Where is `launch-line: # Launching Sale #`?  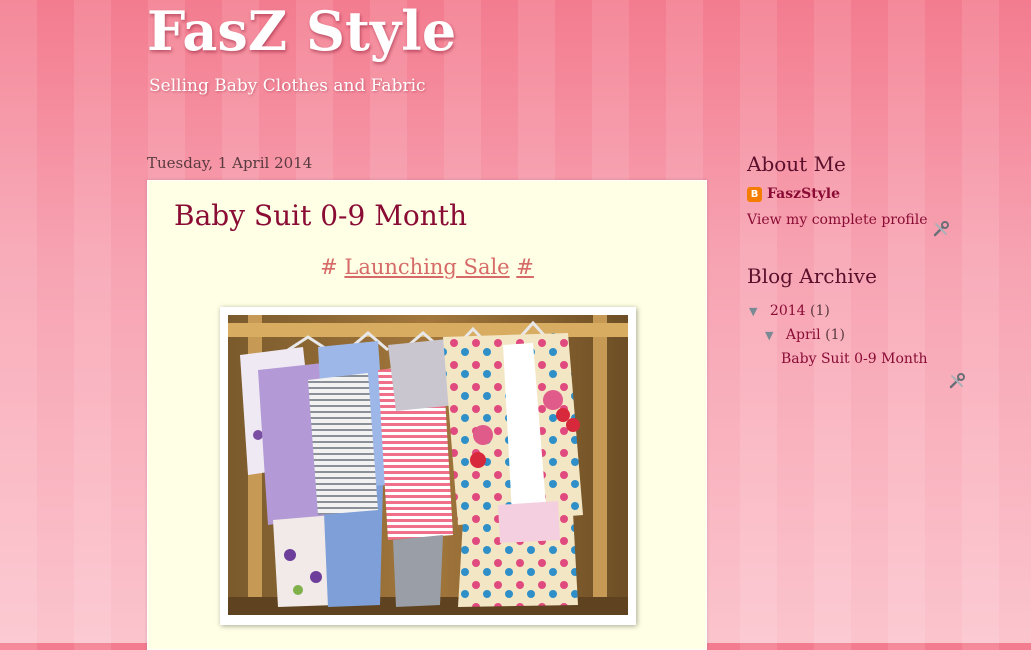 launch-line: # Launching Sale # is located at coordinates (427, 267).